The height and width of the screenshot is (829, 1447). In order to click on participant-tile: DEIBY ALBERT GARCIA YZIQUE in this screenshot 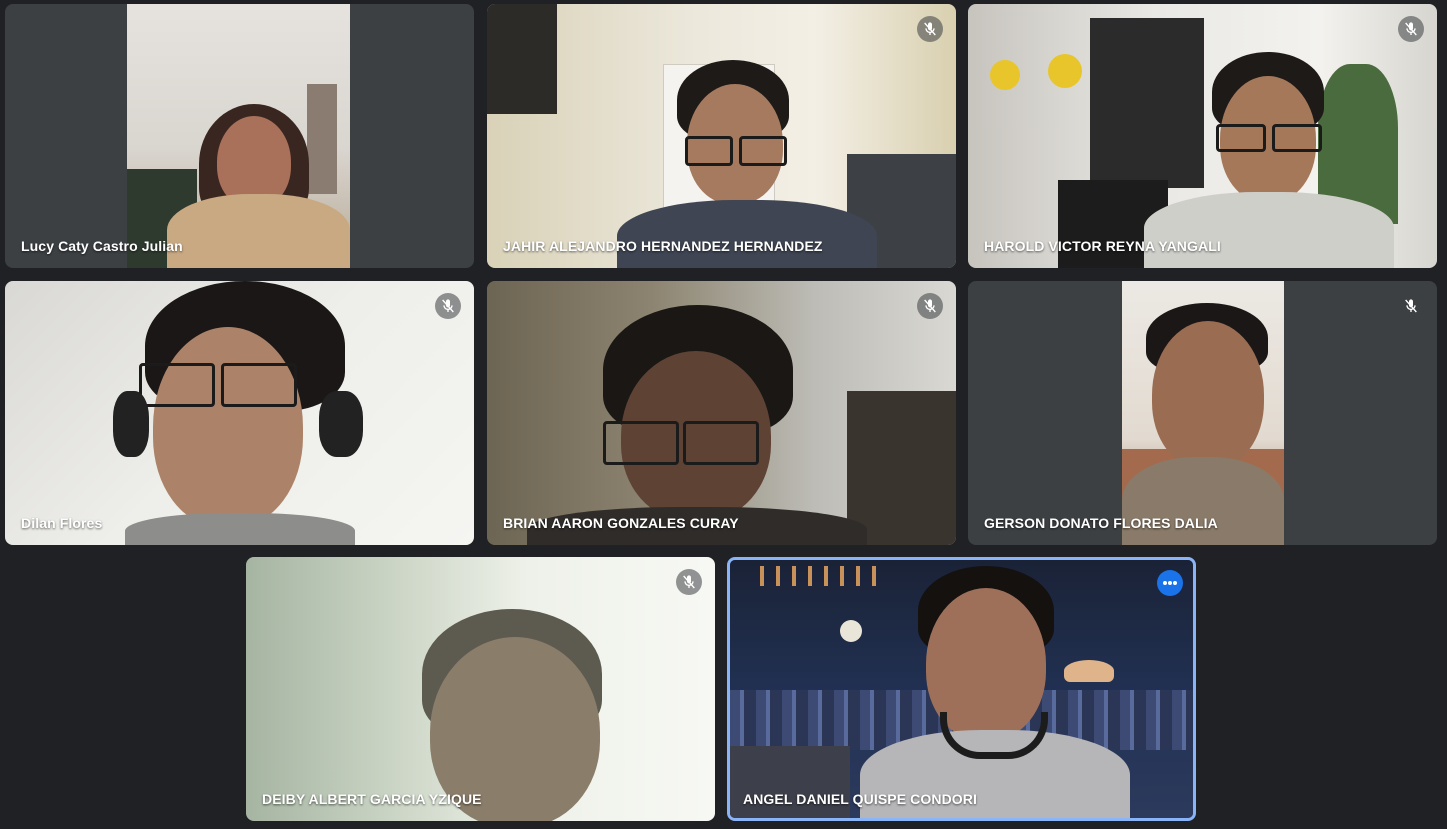, I will do `click(480, 689)`.